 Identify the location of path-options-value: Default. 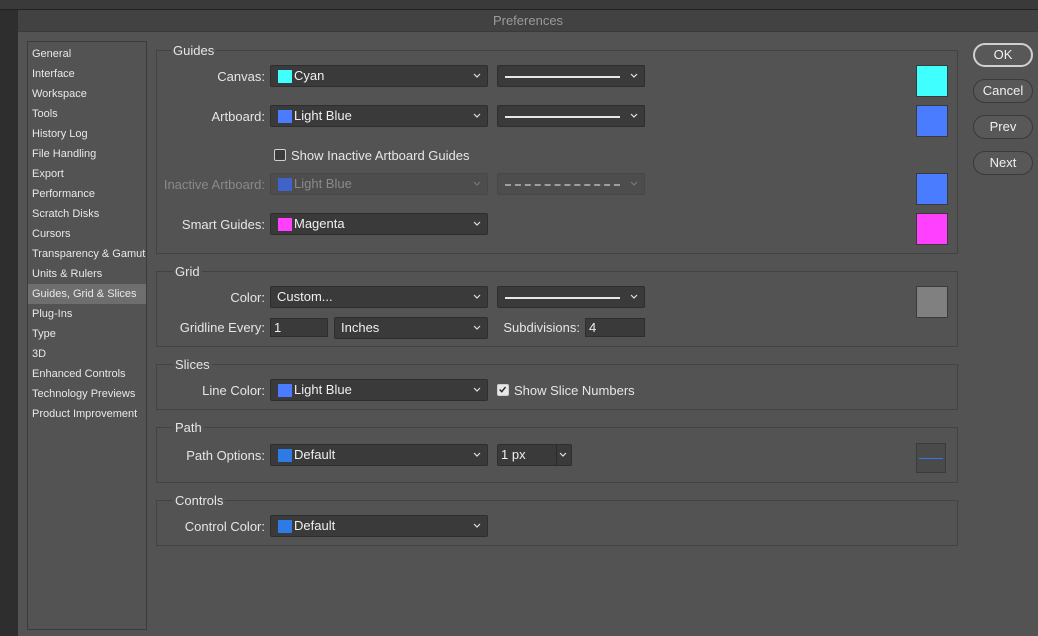
(315, 454).